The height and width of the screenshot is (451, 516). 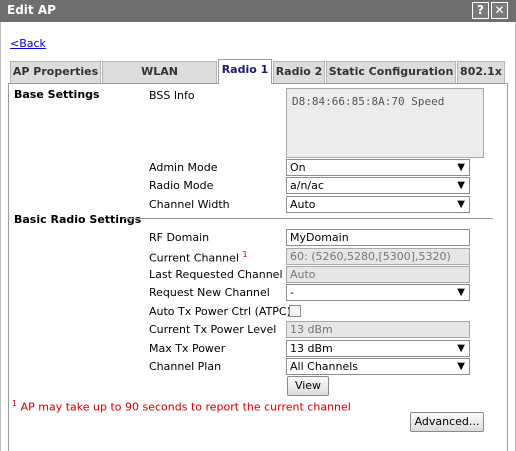 What do you see at coordinates (189, 204) in the screenshot?
I see `channel-width-label: Channel Width` at bounding box center [189, 204].